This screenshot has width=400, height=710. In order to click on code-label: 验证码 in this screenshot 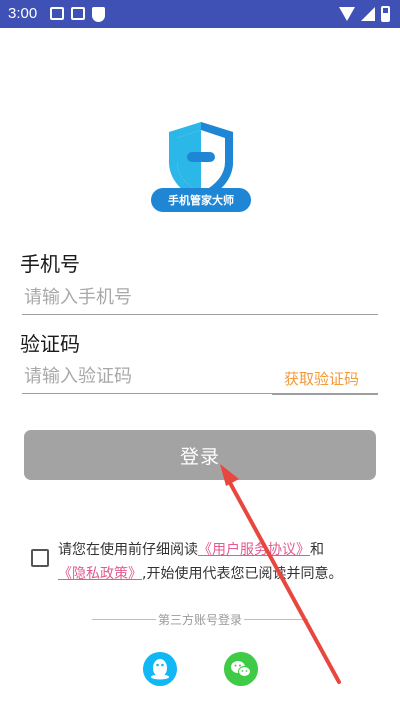, I will do `click(50, 344)`.